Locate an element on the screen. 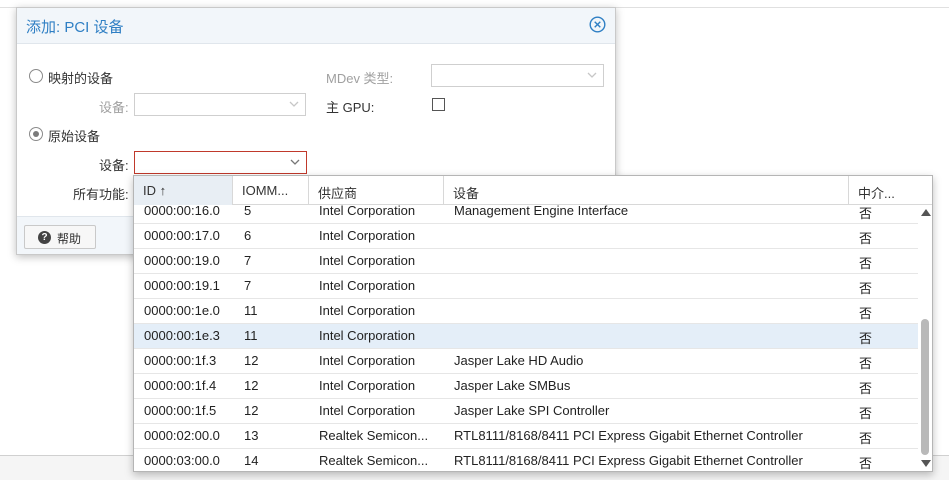  cell-id: 0000:00:16.0 is located at coordinates (182, 211).